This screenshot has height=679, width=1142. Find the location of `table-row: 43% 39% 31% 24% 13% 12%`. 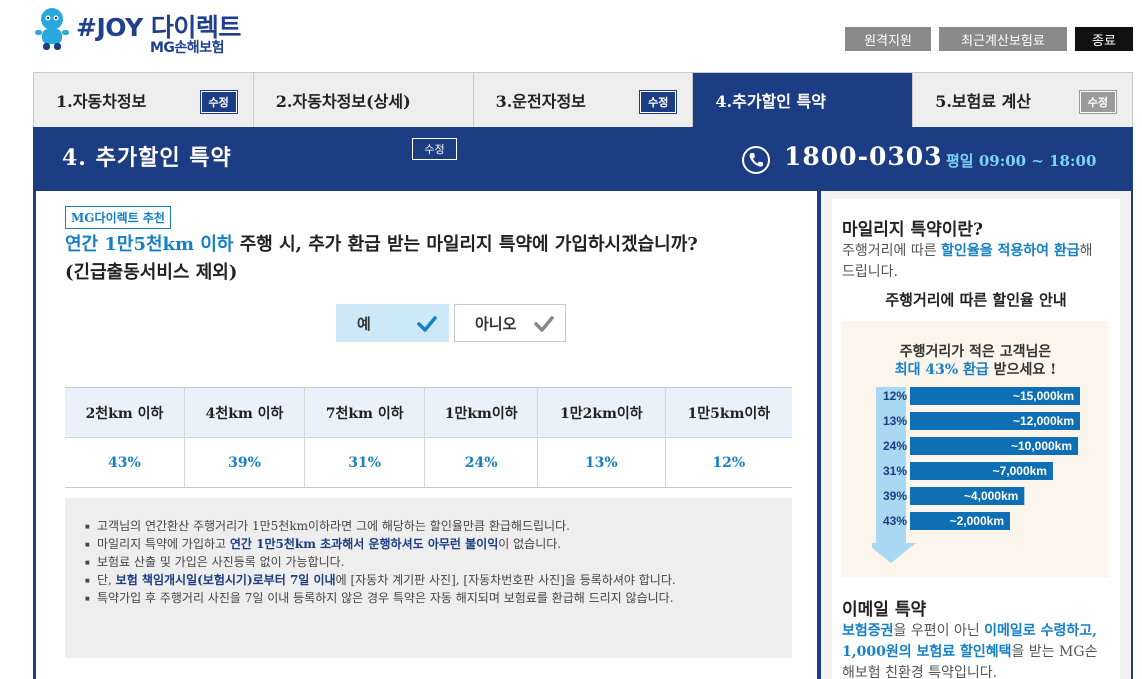

table-row: 43% 39% 31% 24% 13% 12% is located at coordinates (428, 462).